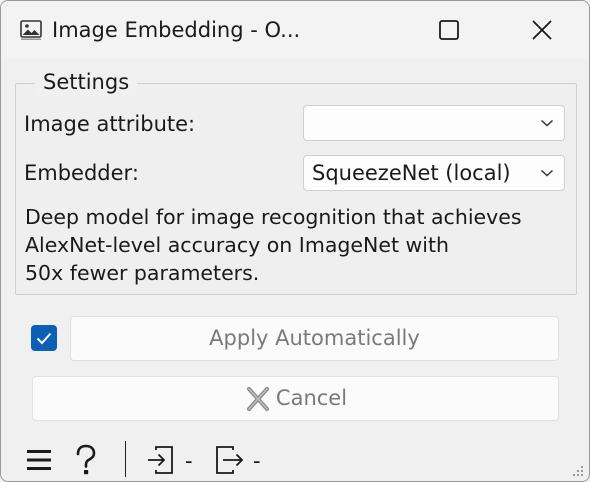 The image size is (590, 482). What do you see at coordinates (86, 460) in the screenshot?
I see `help-icon` at bounding box center [86, 460].